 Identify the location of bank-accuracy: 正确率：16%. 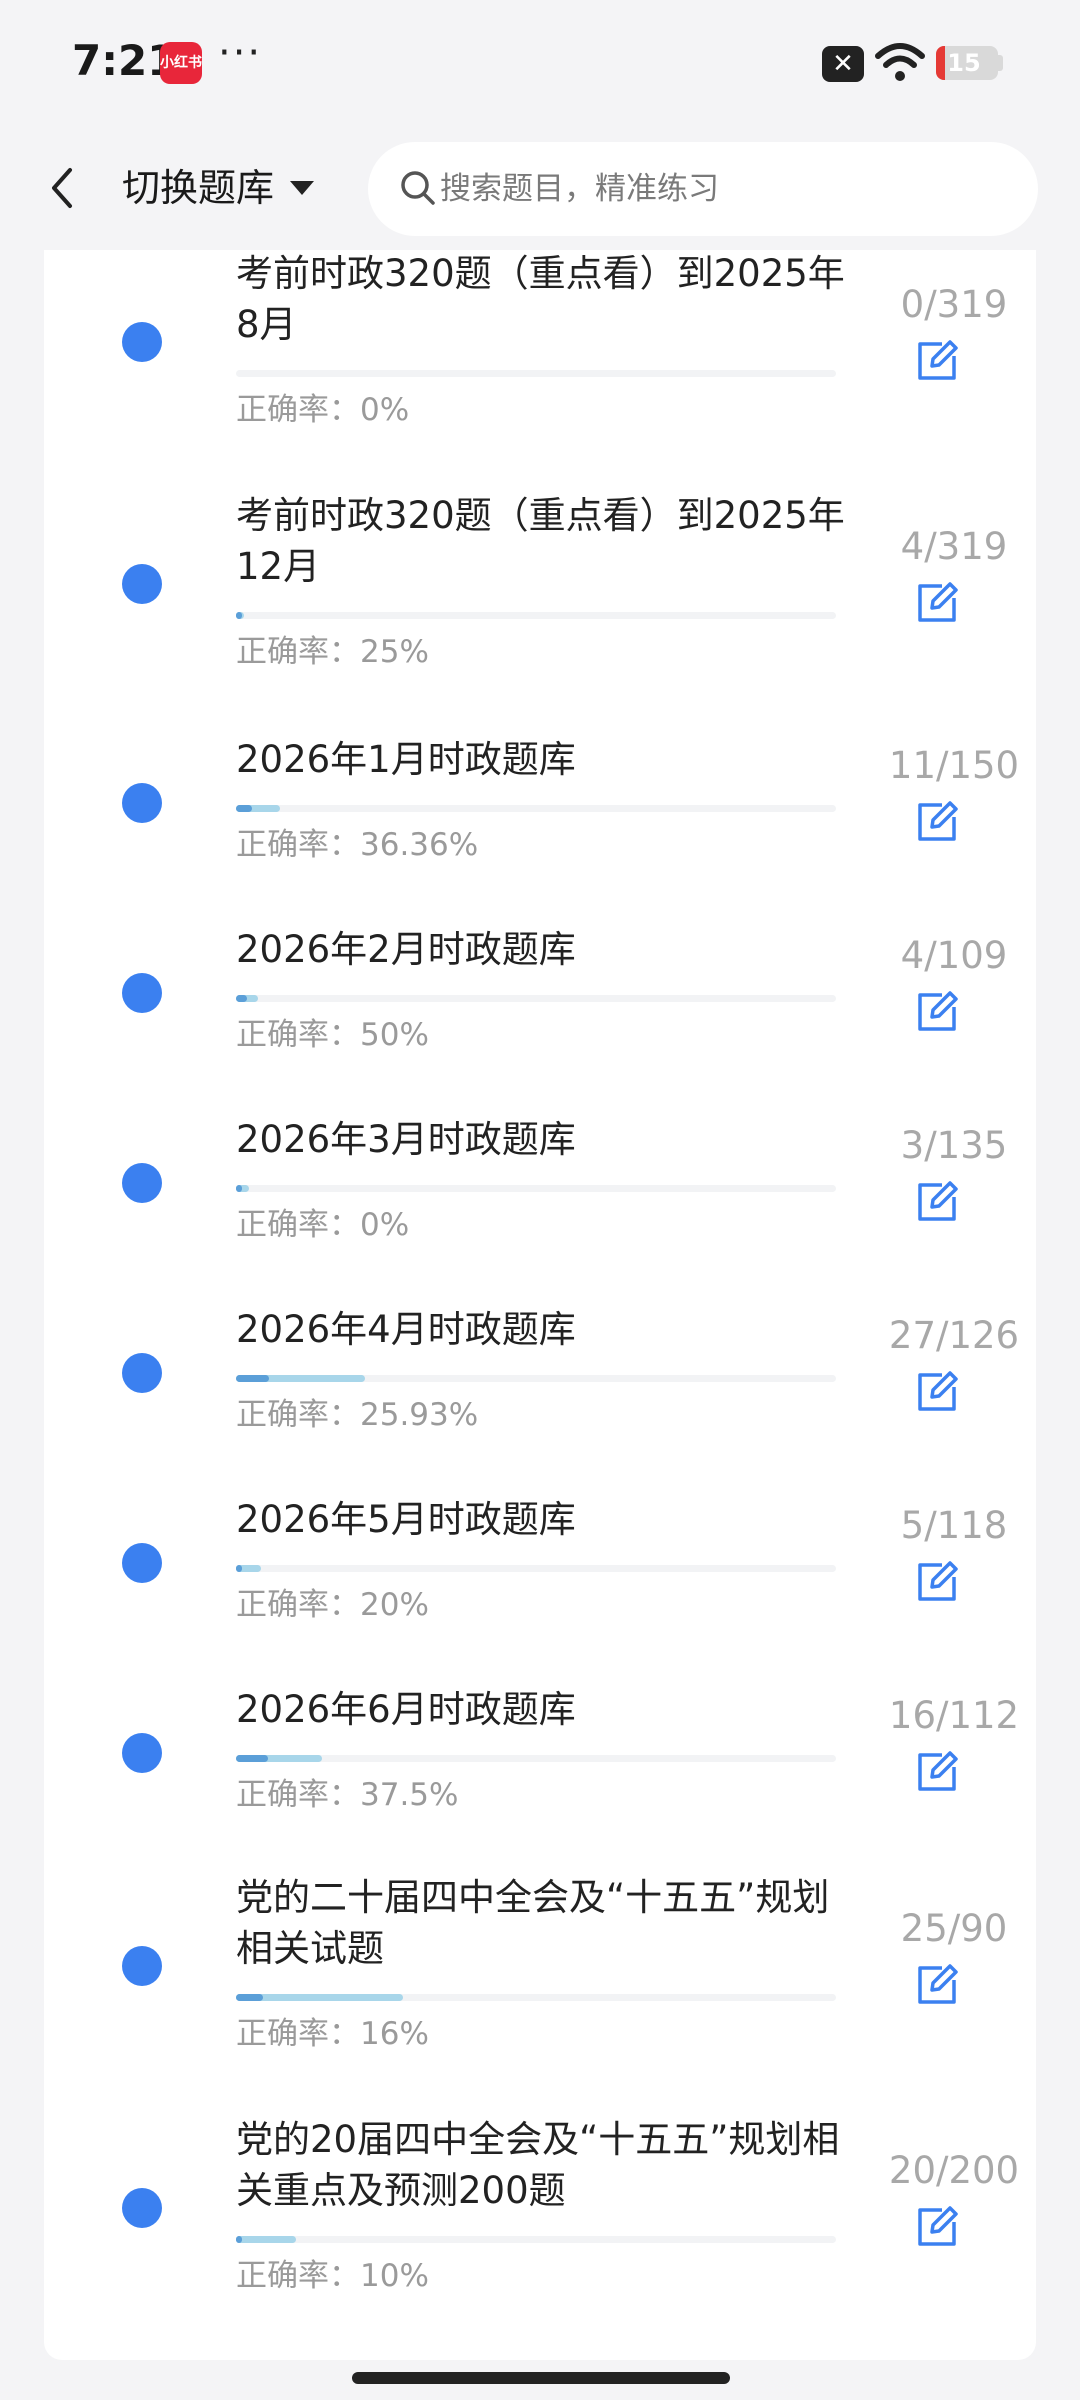
(332, 2034).